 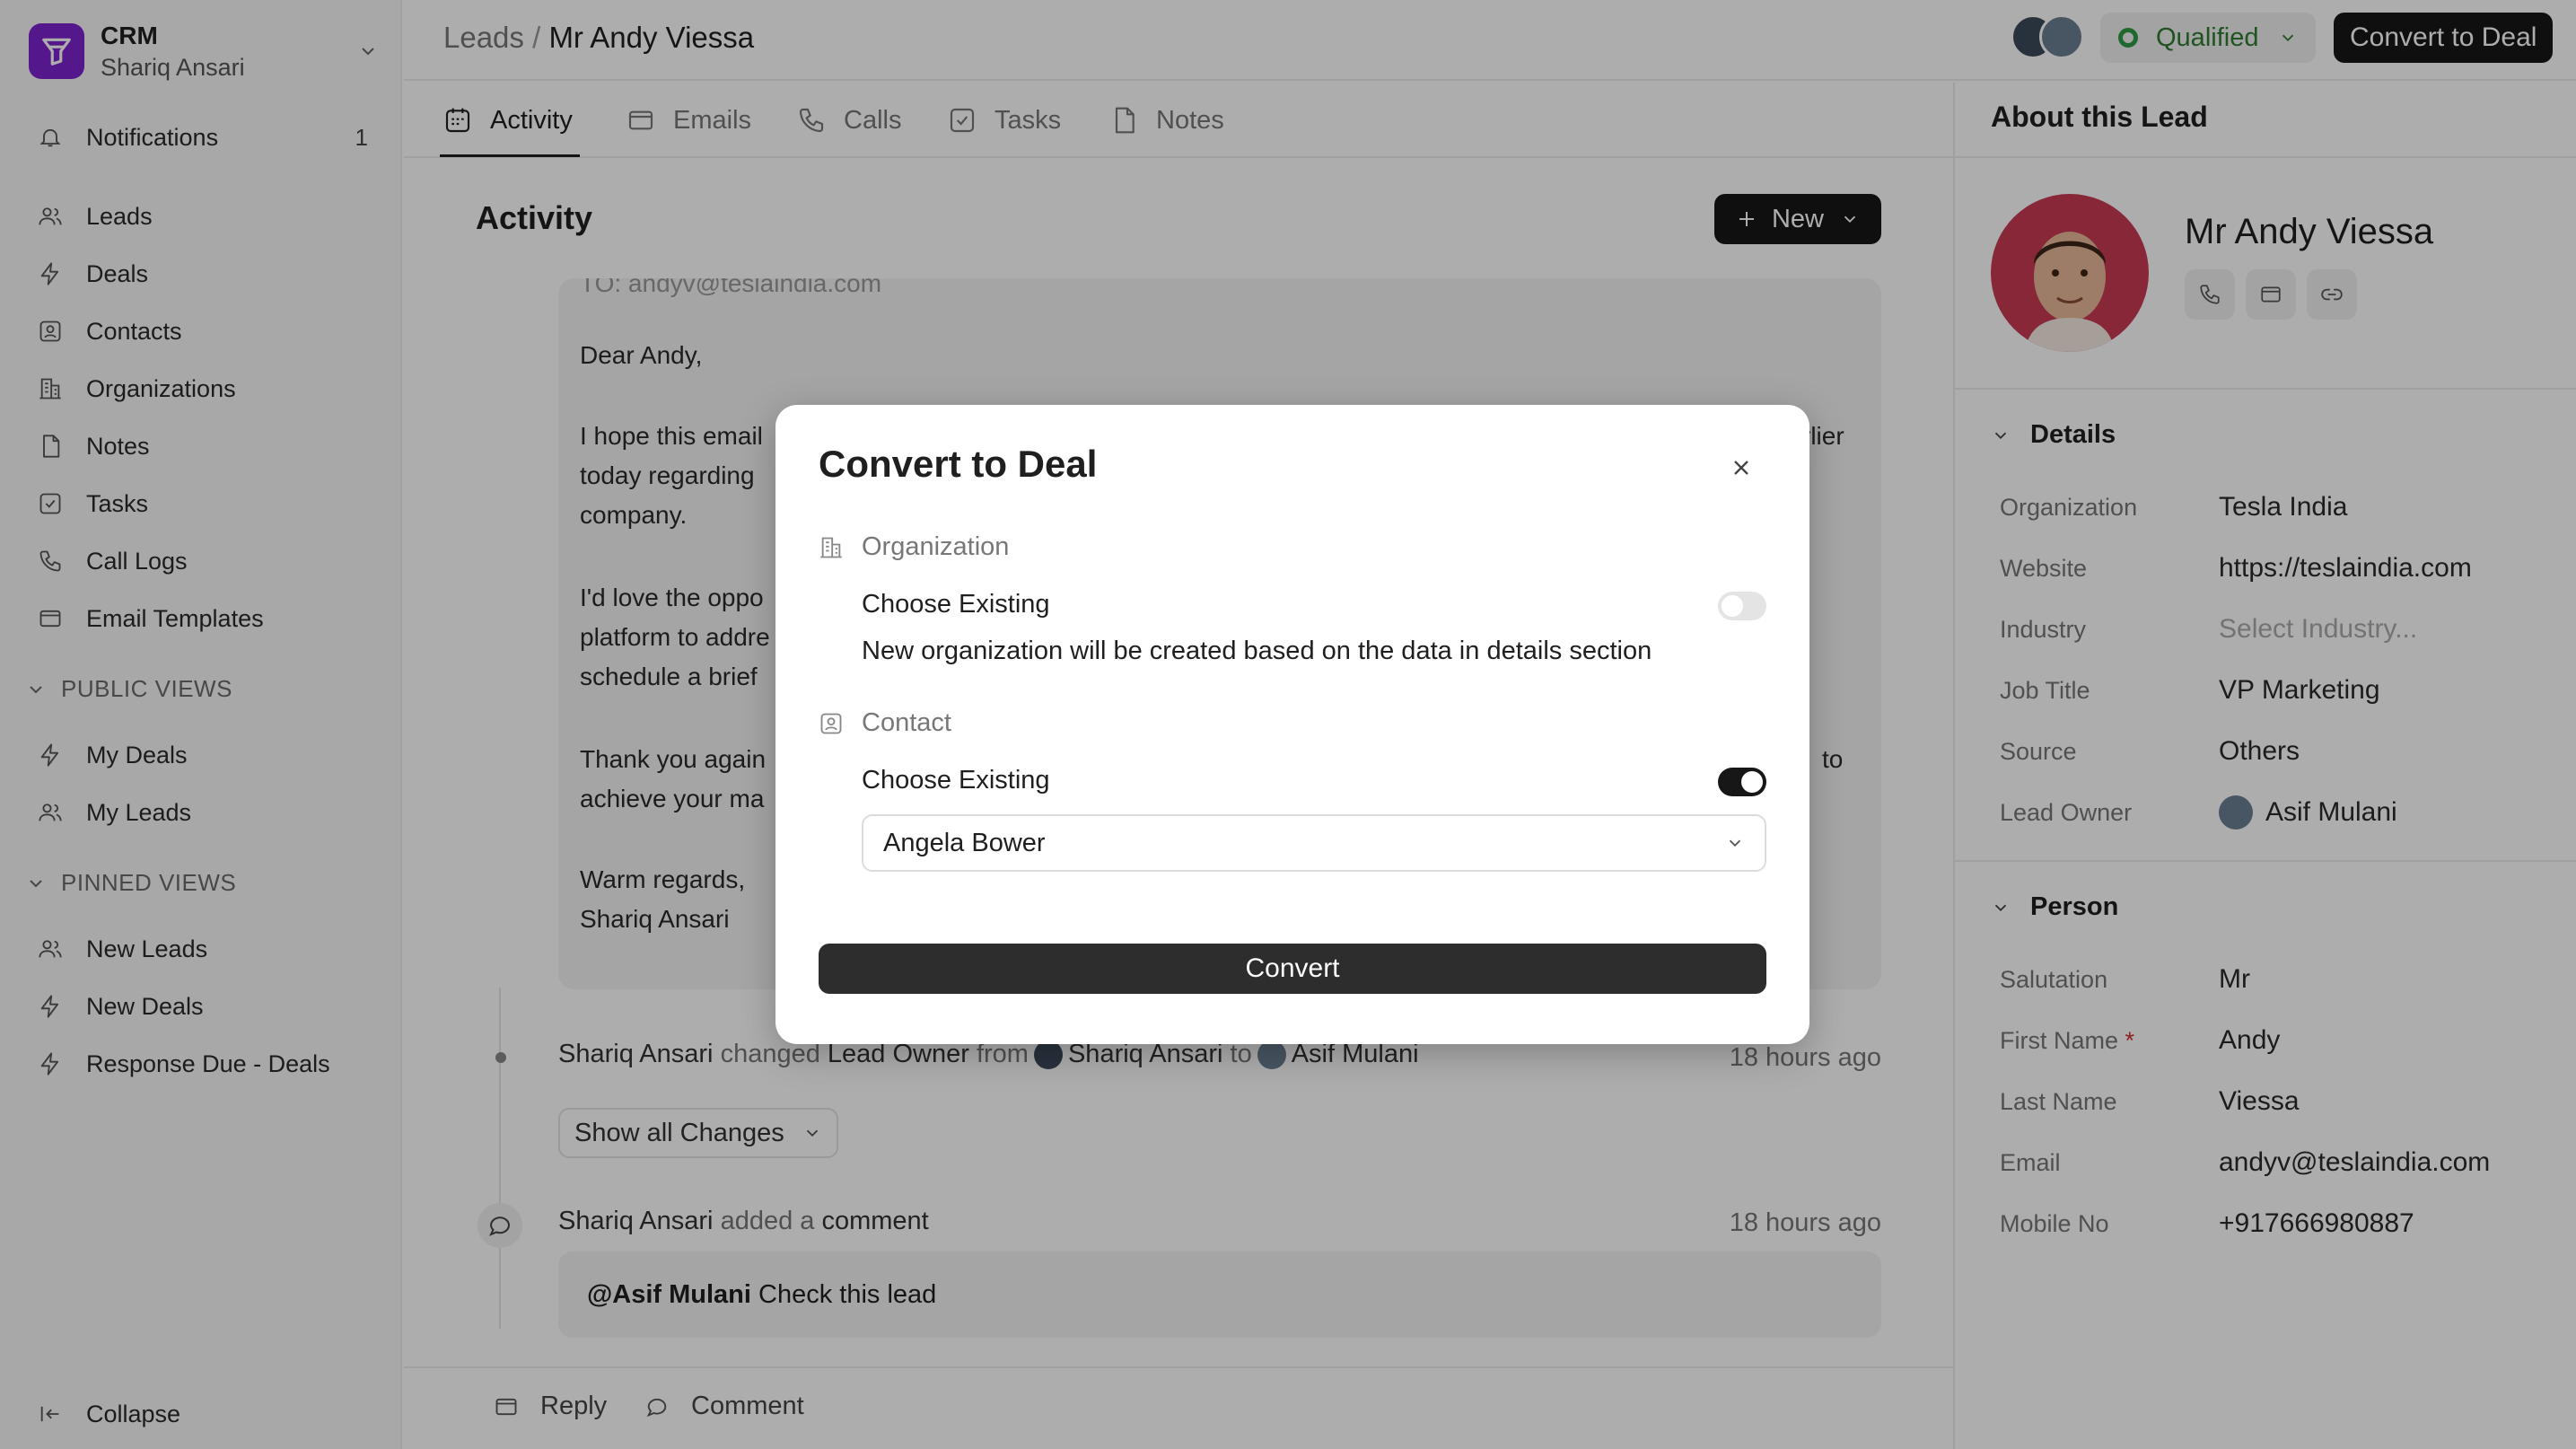 What do you see at coordinates (936, 546) in the screenshot?
I see `section-label: Organization` at bounding box center [936, 546].